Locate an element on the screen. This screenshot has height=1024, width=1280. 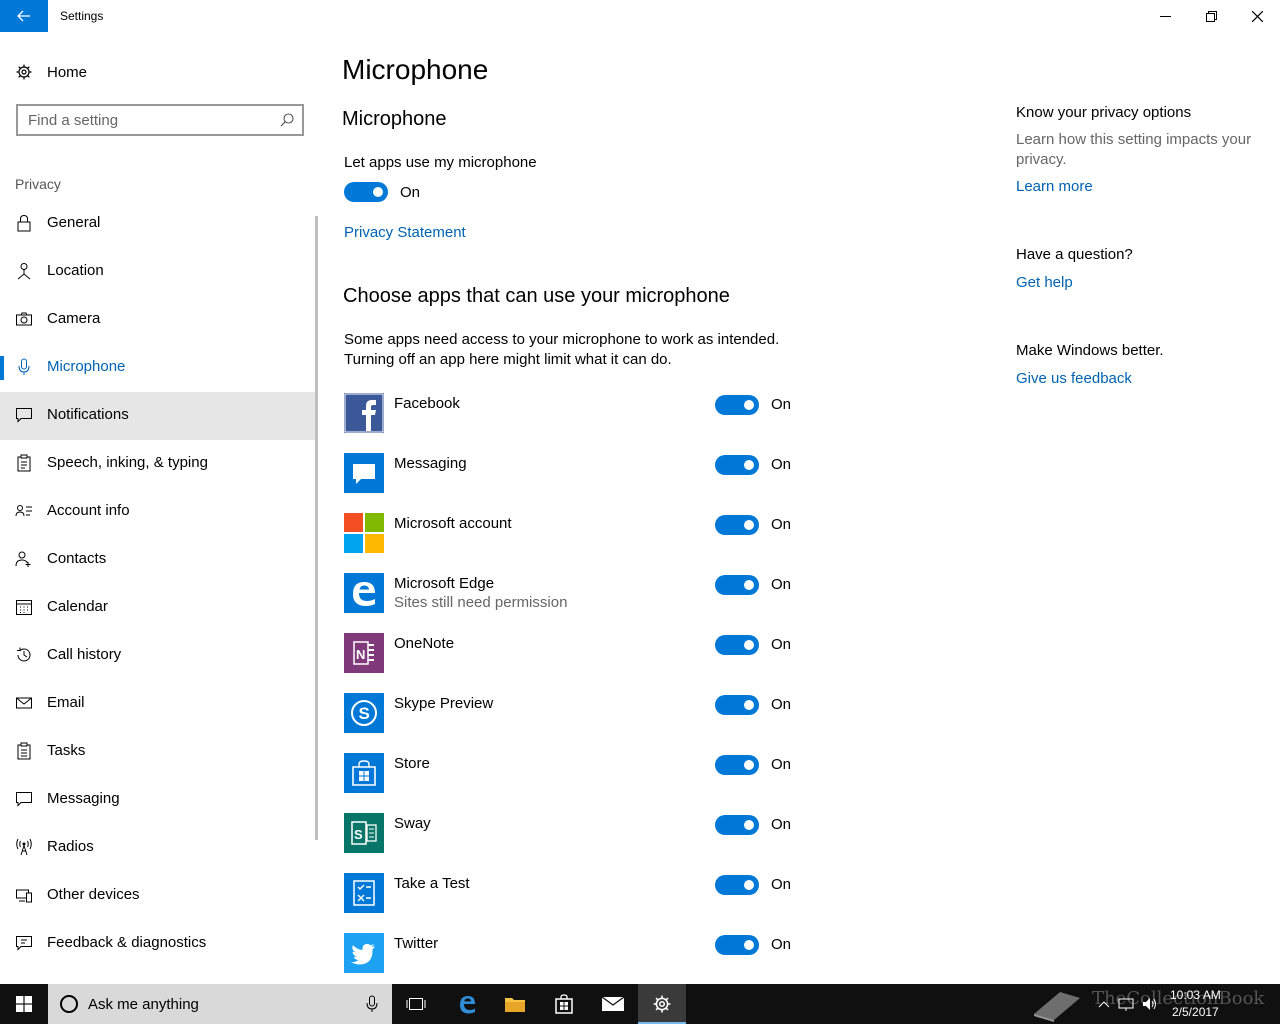
back-arrow-icon is located at coordinates (23, 16).